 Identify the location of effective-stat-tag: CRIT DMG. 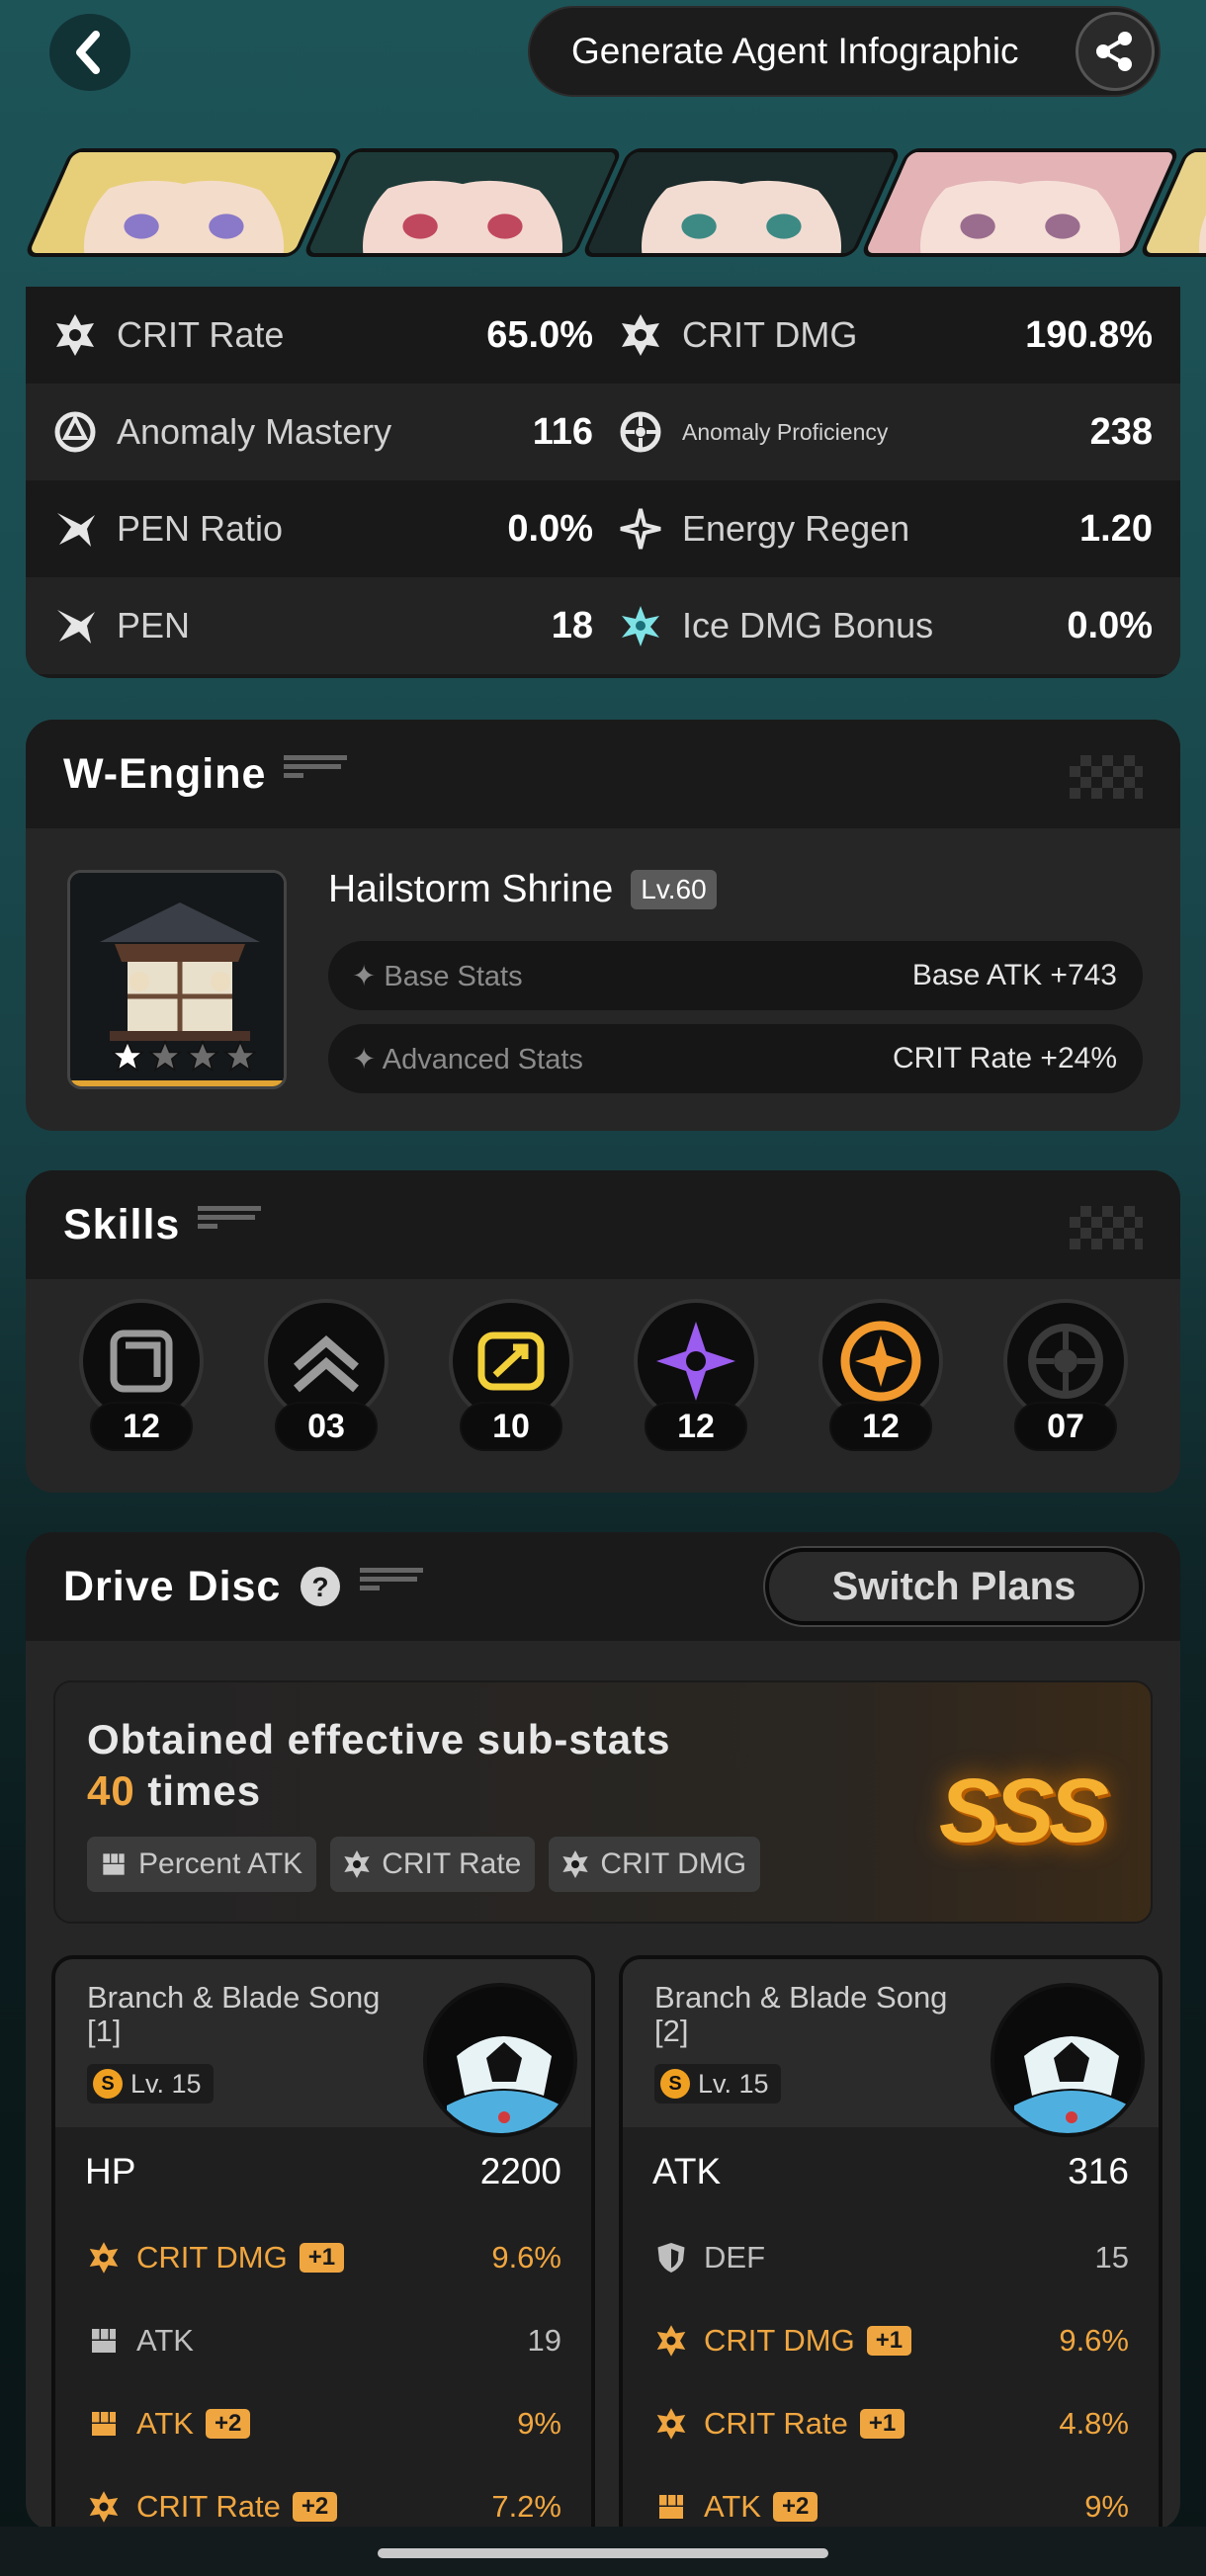
(655, 1864).